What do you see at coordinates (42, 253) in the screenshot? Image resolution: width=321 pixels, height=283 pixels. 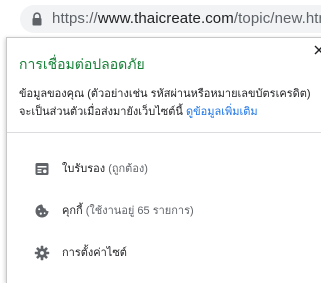 I see `gear-icon` at bounding box center [42, 253].